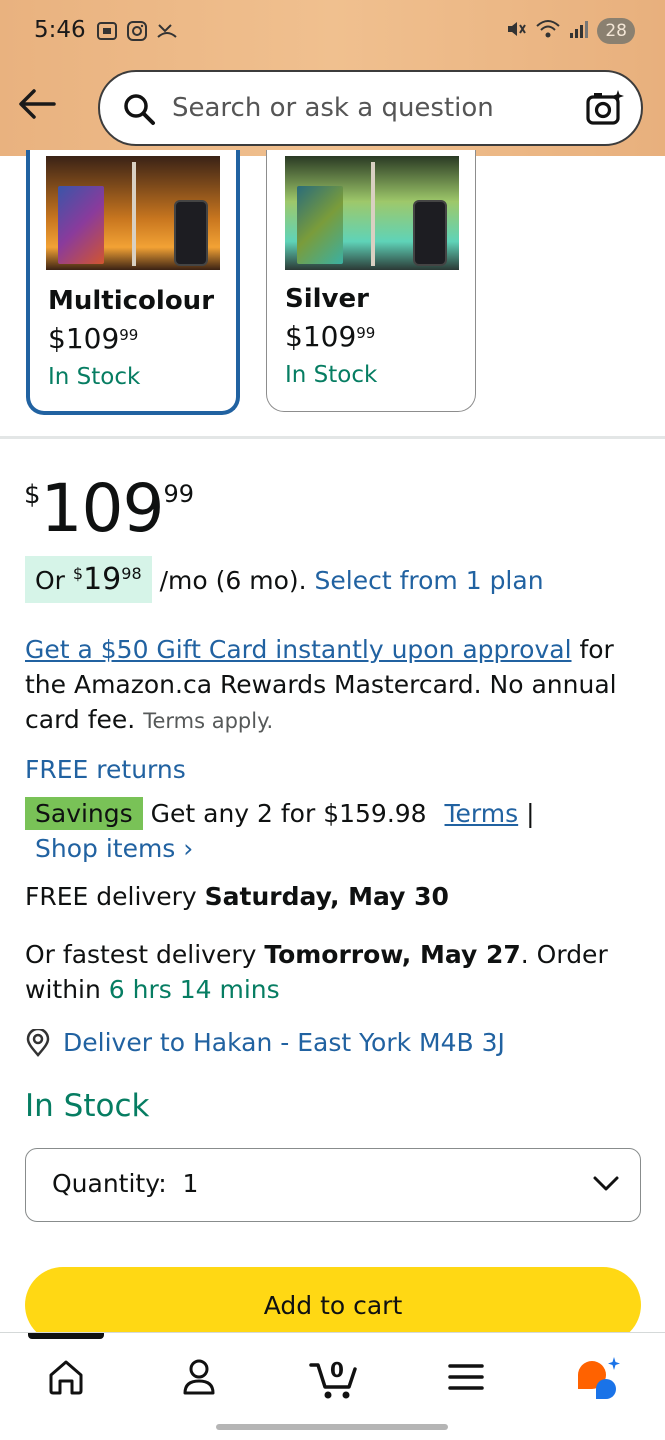  I want to click on signal-icon, so click(579, 31).